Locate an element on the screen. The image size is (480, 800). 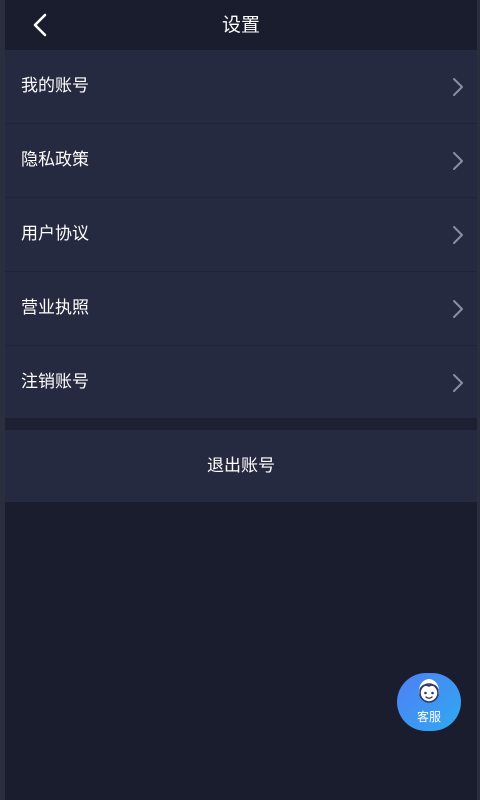
settings-item-privacy-policy: 隐私政策 is located at coordinates (241, 161).